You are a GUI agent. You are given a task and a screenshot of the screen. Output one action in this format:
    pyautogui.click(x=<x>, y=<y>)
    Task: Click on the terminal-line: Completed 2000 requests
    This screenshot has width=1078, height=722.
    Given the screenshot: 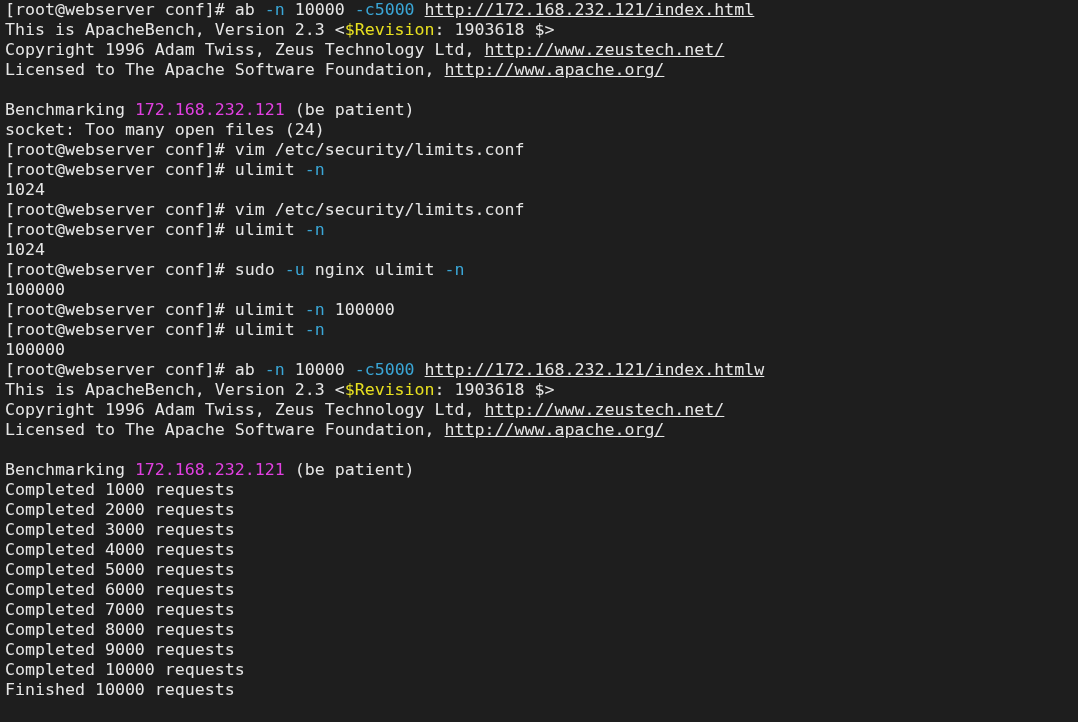 What is the action you would take?
    pyautogui.click(x=120, y=510)
    